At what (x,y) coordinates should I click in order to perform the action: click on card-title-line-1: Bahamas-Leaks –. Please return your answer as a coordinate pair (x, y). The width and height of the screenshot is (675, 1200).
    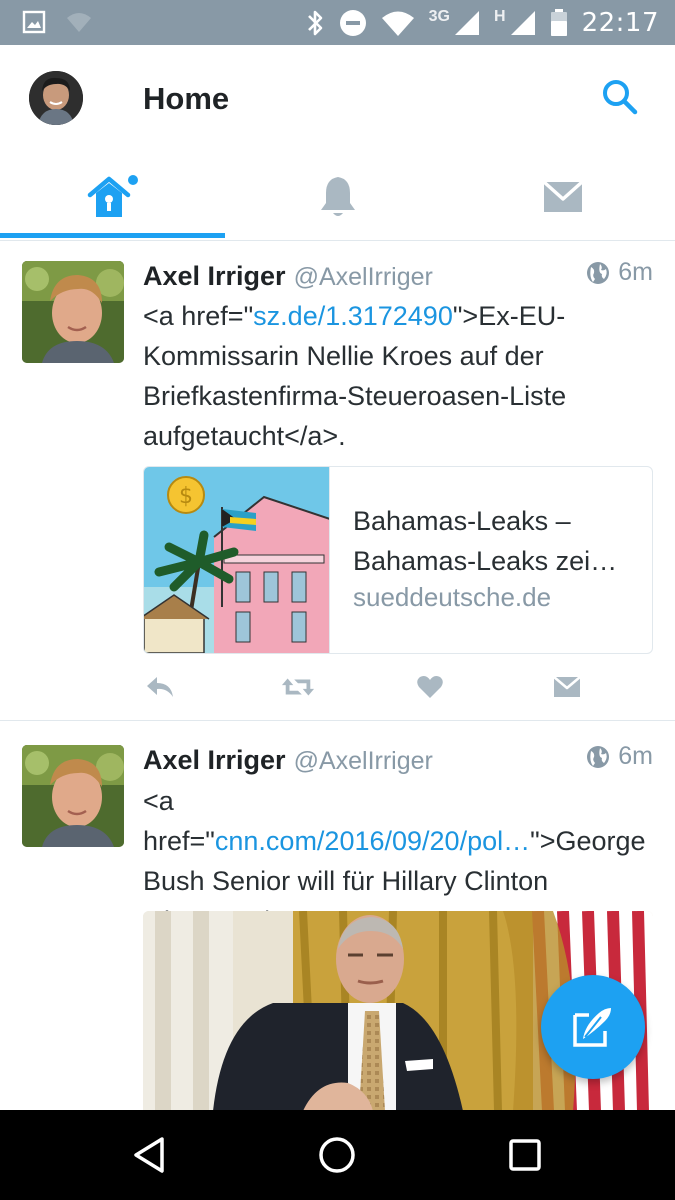
    Looking at the image, I should click on (462, 521).